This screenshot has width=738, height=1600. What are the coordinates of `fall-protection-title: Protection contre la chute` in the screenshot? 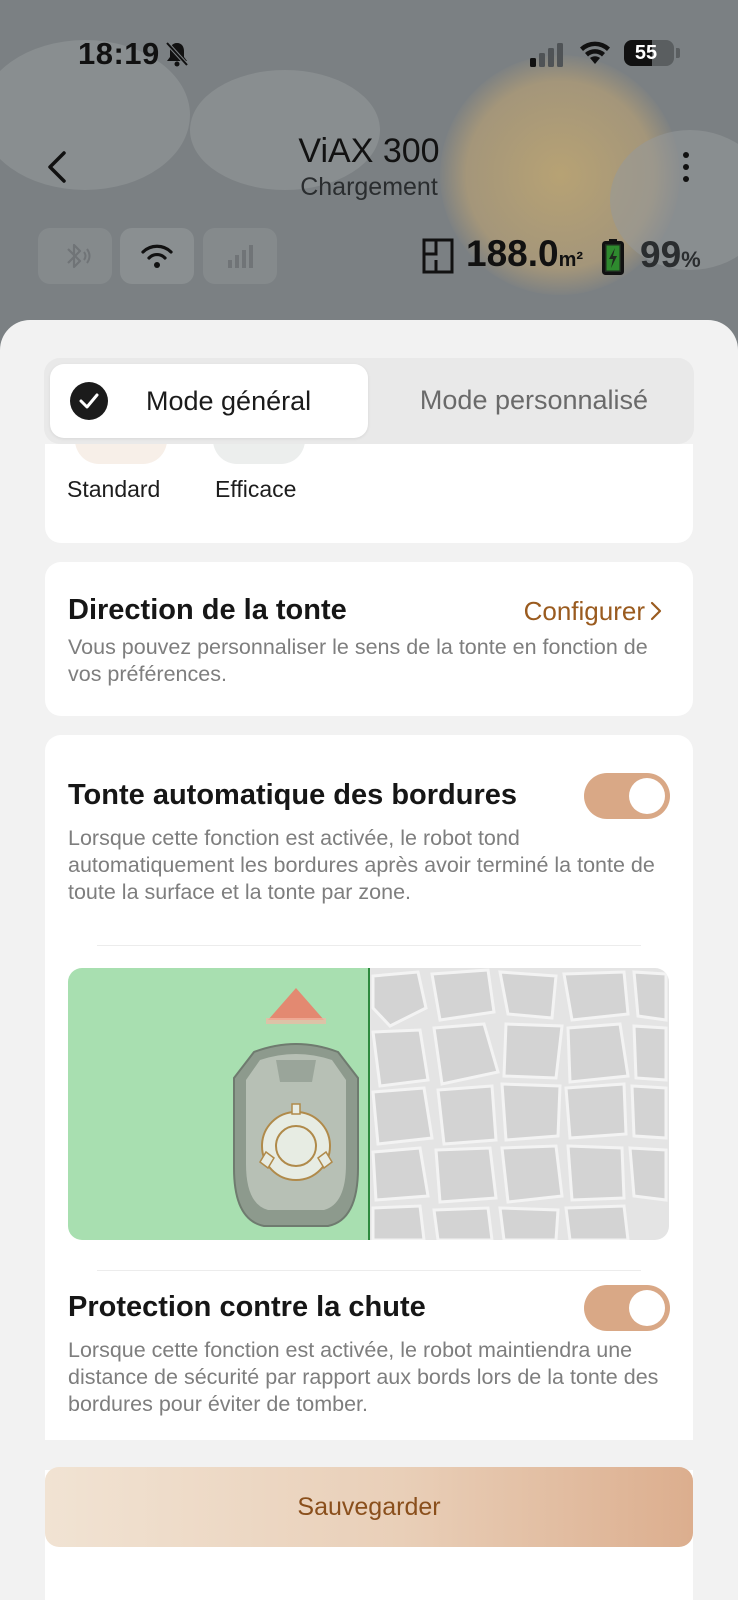 It's located at (247, 1307).